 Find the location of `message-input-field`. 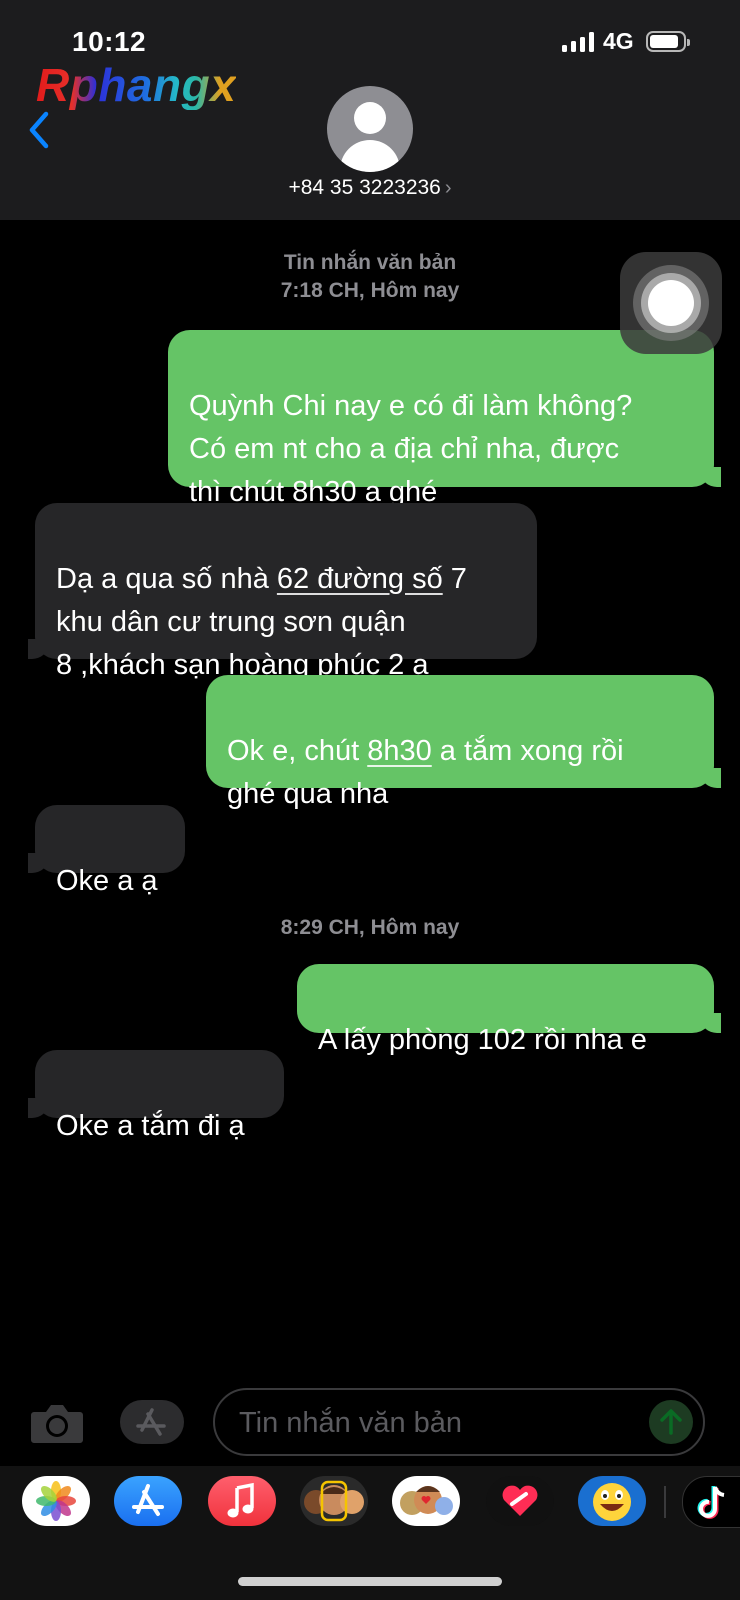

message-input-field is located at coordinates (459, 1422).